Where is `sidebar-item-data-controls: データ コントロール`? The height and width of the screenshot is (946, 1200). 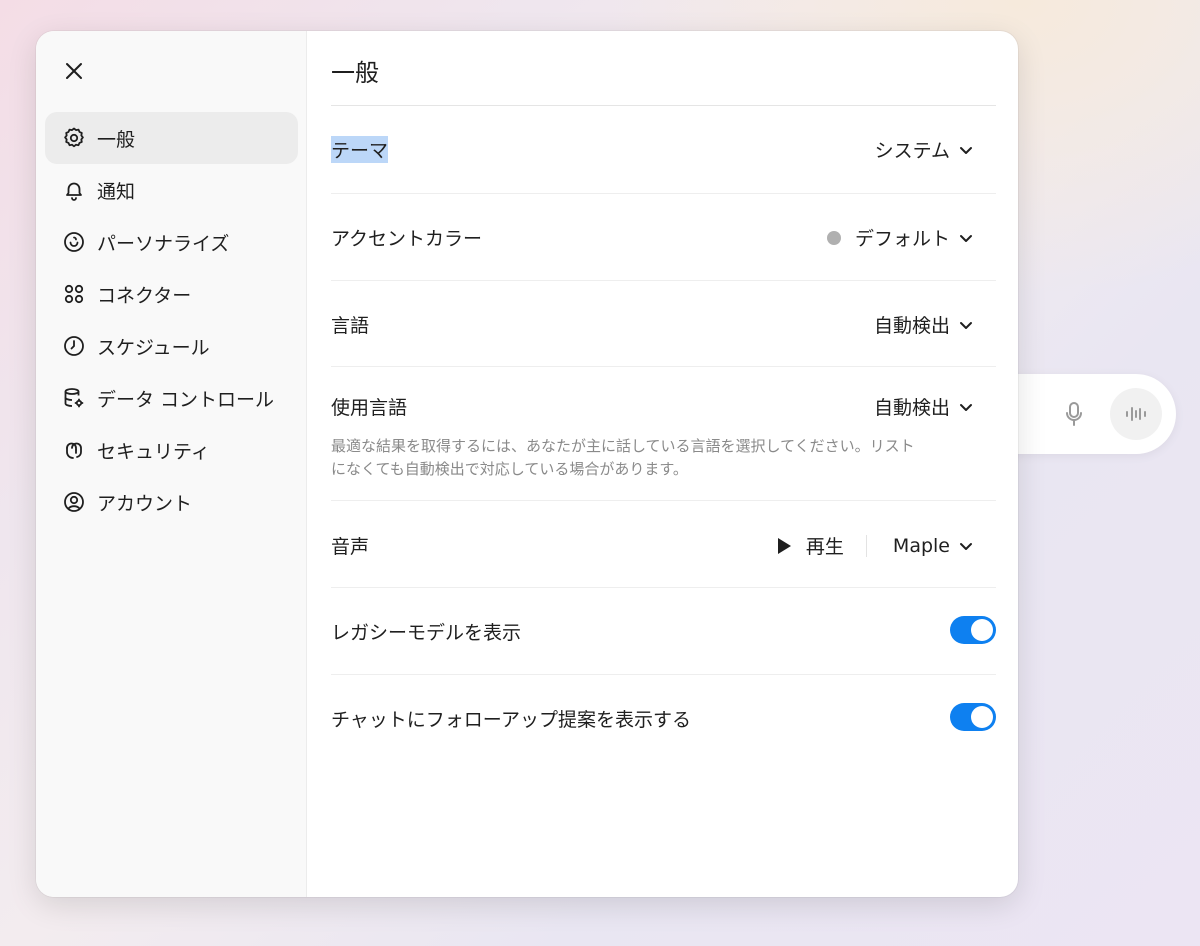
sidebar-item-data-controls: データ コントロール is located at coordinates (171, 398).